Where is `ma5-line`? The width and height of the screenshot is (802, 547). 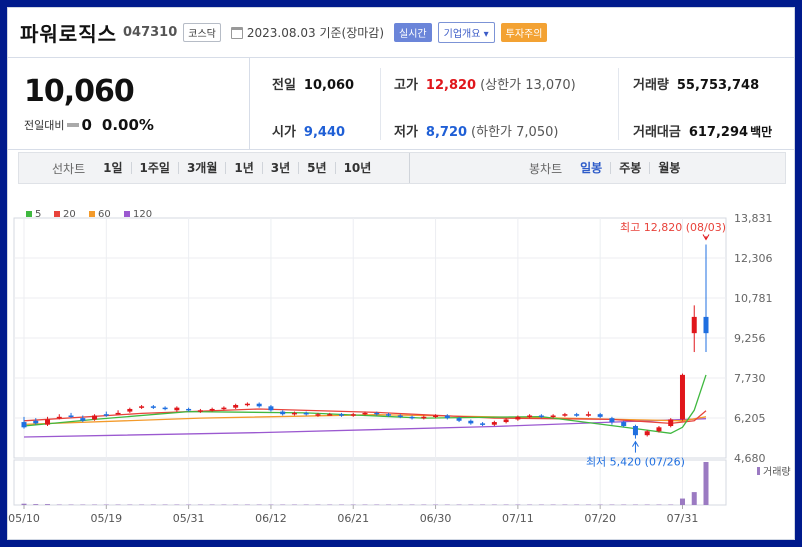
ma5-line is located at coordinates (365, 404).